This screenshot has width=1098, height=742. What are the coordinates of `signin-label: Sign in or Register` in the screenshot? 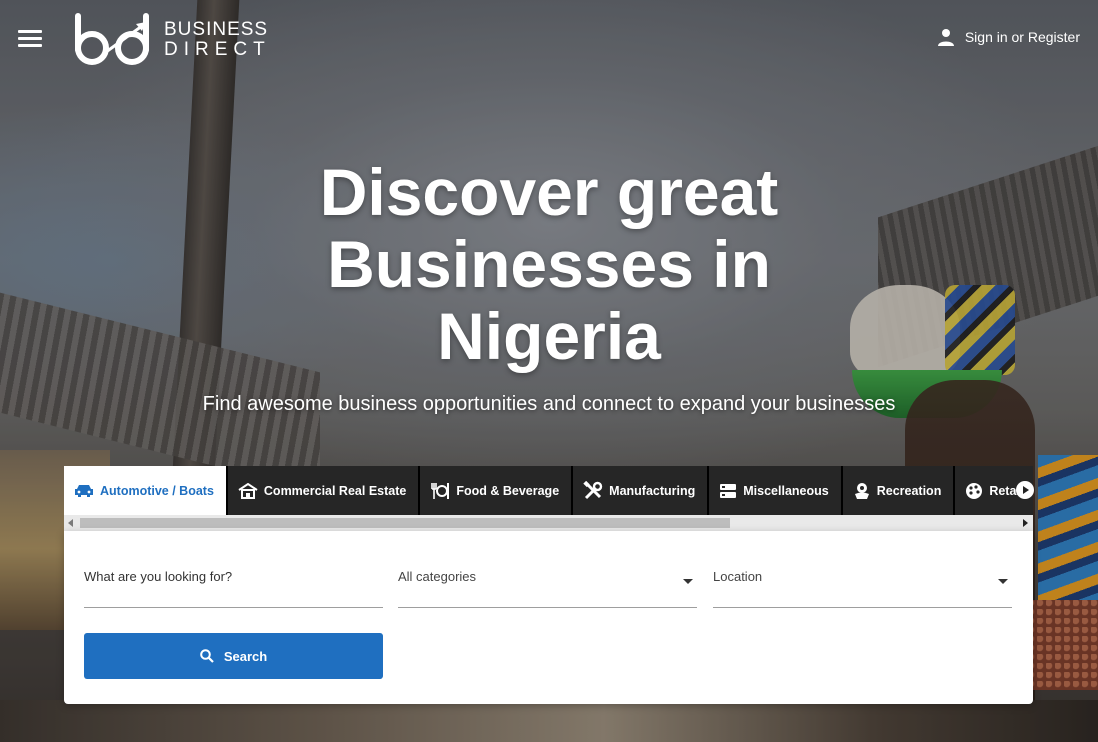 It's located at (1022, 37).